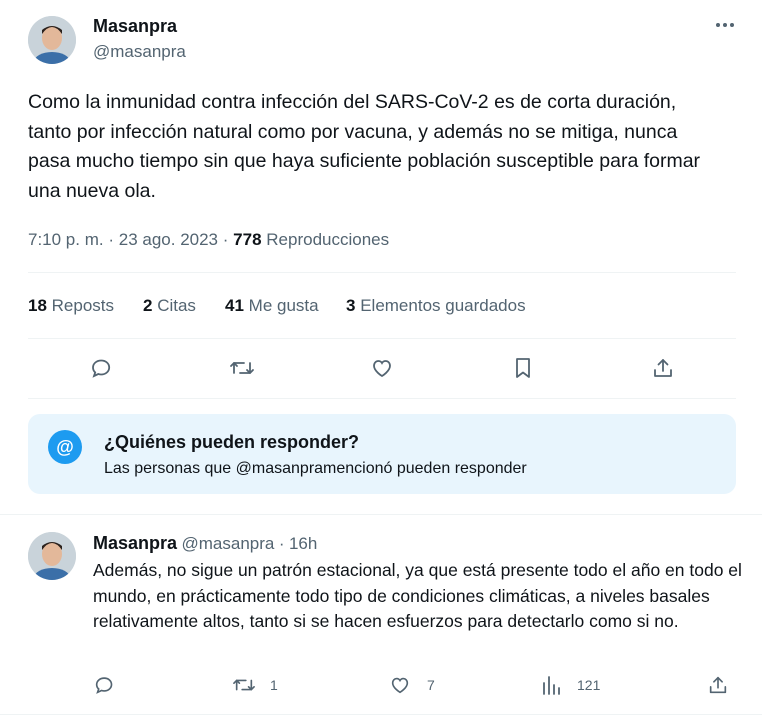  I want to click on stat-label: Me gusta, so click(283, 305).